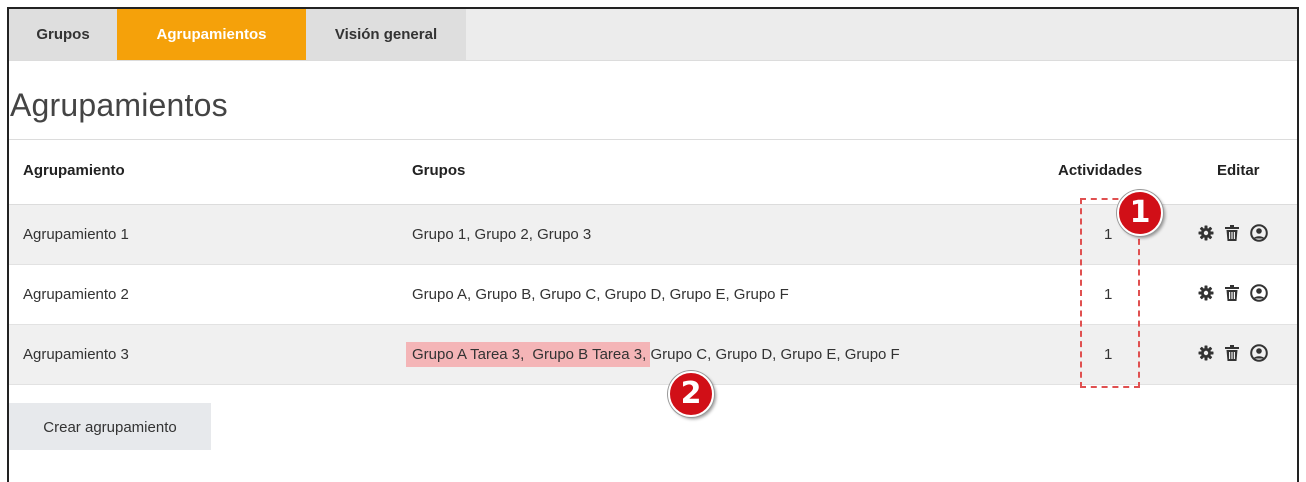 The image size is (1306, 482). I want to click on grouping-name: Agrupamiento 2, so click(76, 294).